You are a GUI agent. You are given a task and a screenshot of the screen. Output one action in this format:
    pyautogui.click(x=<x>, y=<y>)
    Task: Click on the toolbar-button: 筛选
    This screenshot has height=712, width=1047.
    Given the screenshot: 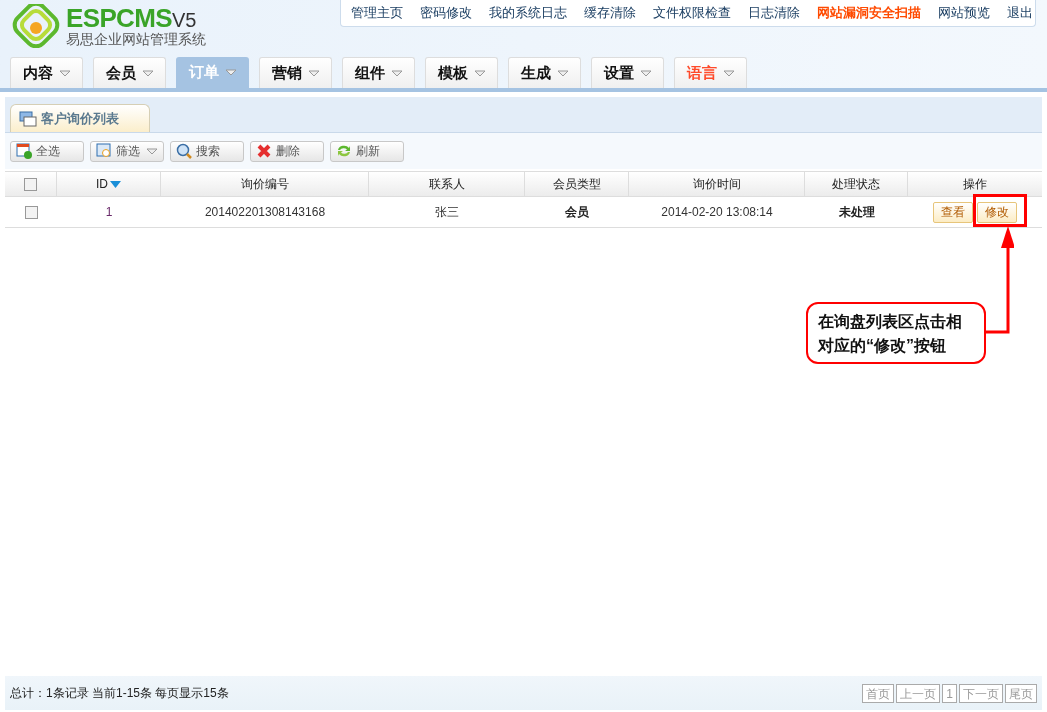 What is the action you would take?
    pyautogui.click(x=127, y=151)
    